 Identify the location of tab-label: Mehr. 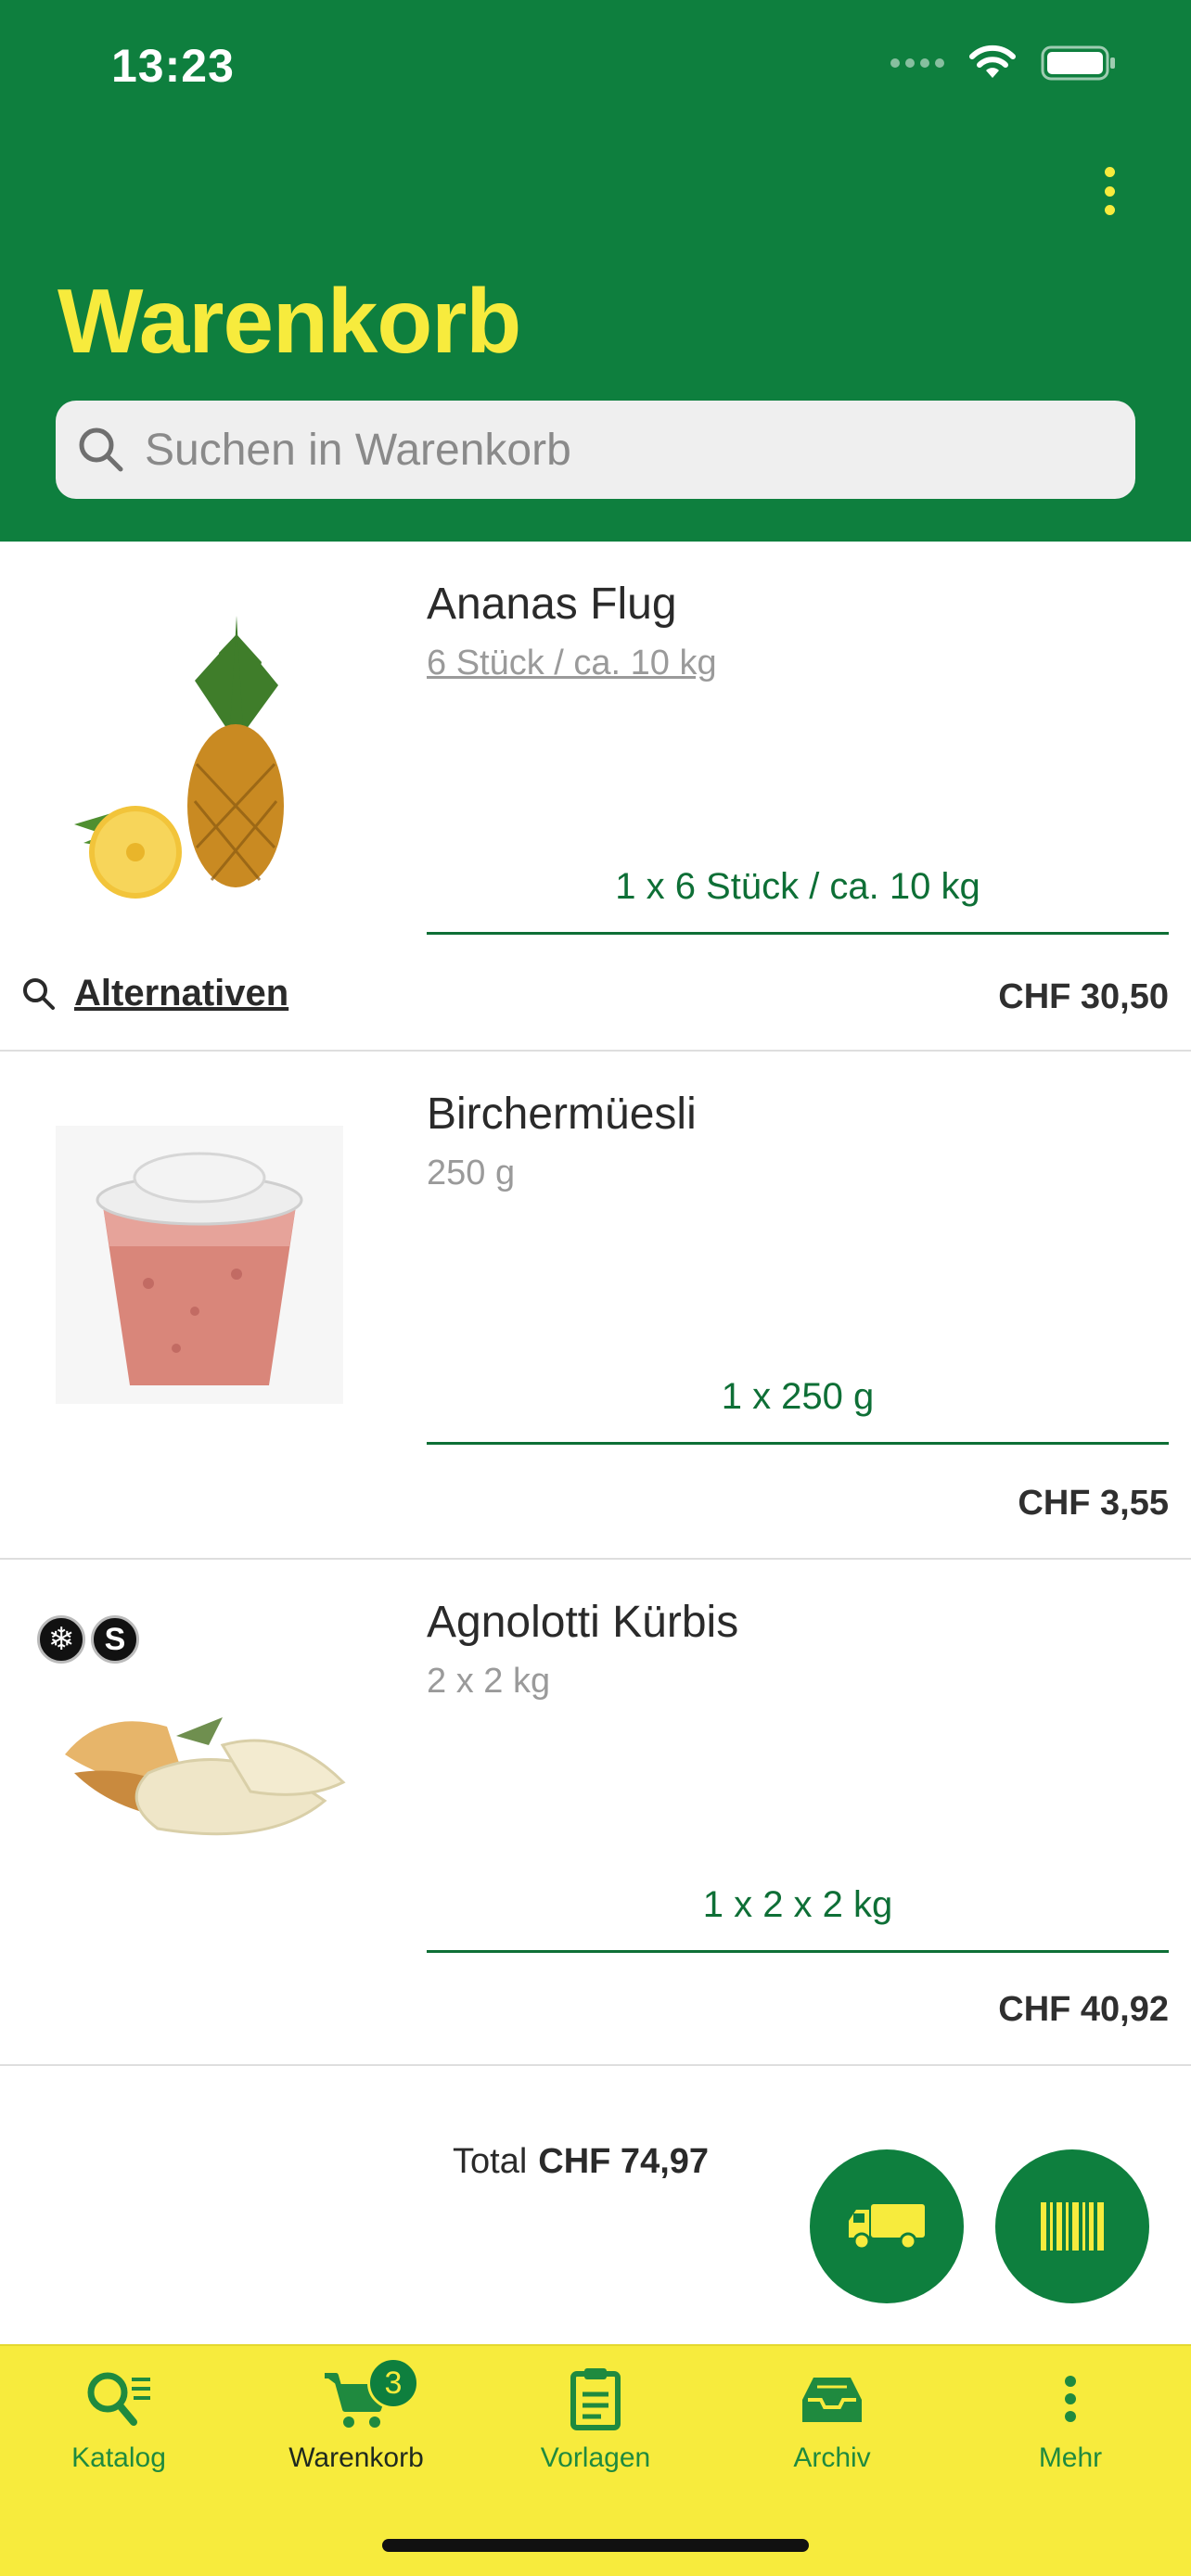
(1070, 2458).